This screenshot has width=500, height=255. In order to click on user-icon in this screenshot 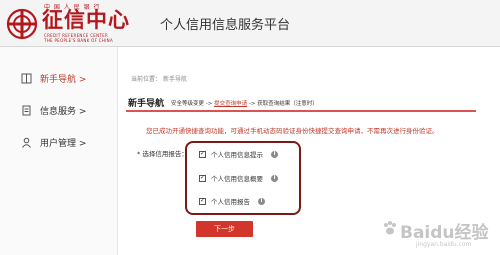, I will do `click(26, 142)`.